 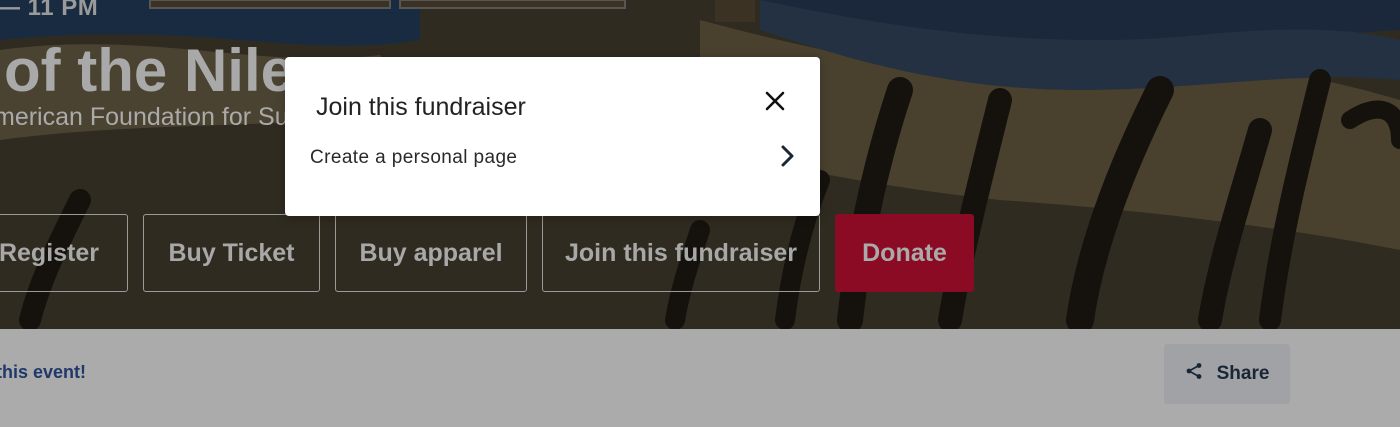 What do you see at coordinates (1243, 373) in the screenshot?
I see `share-label: Share` at bounding box center [1243, 373].